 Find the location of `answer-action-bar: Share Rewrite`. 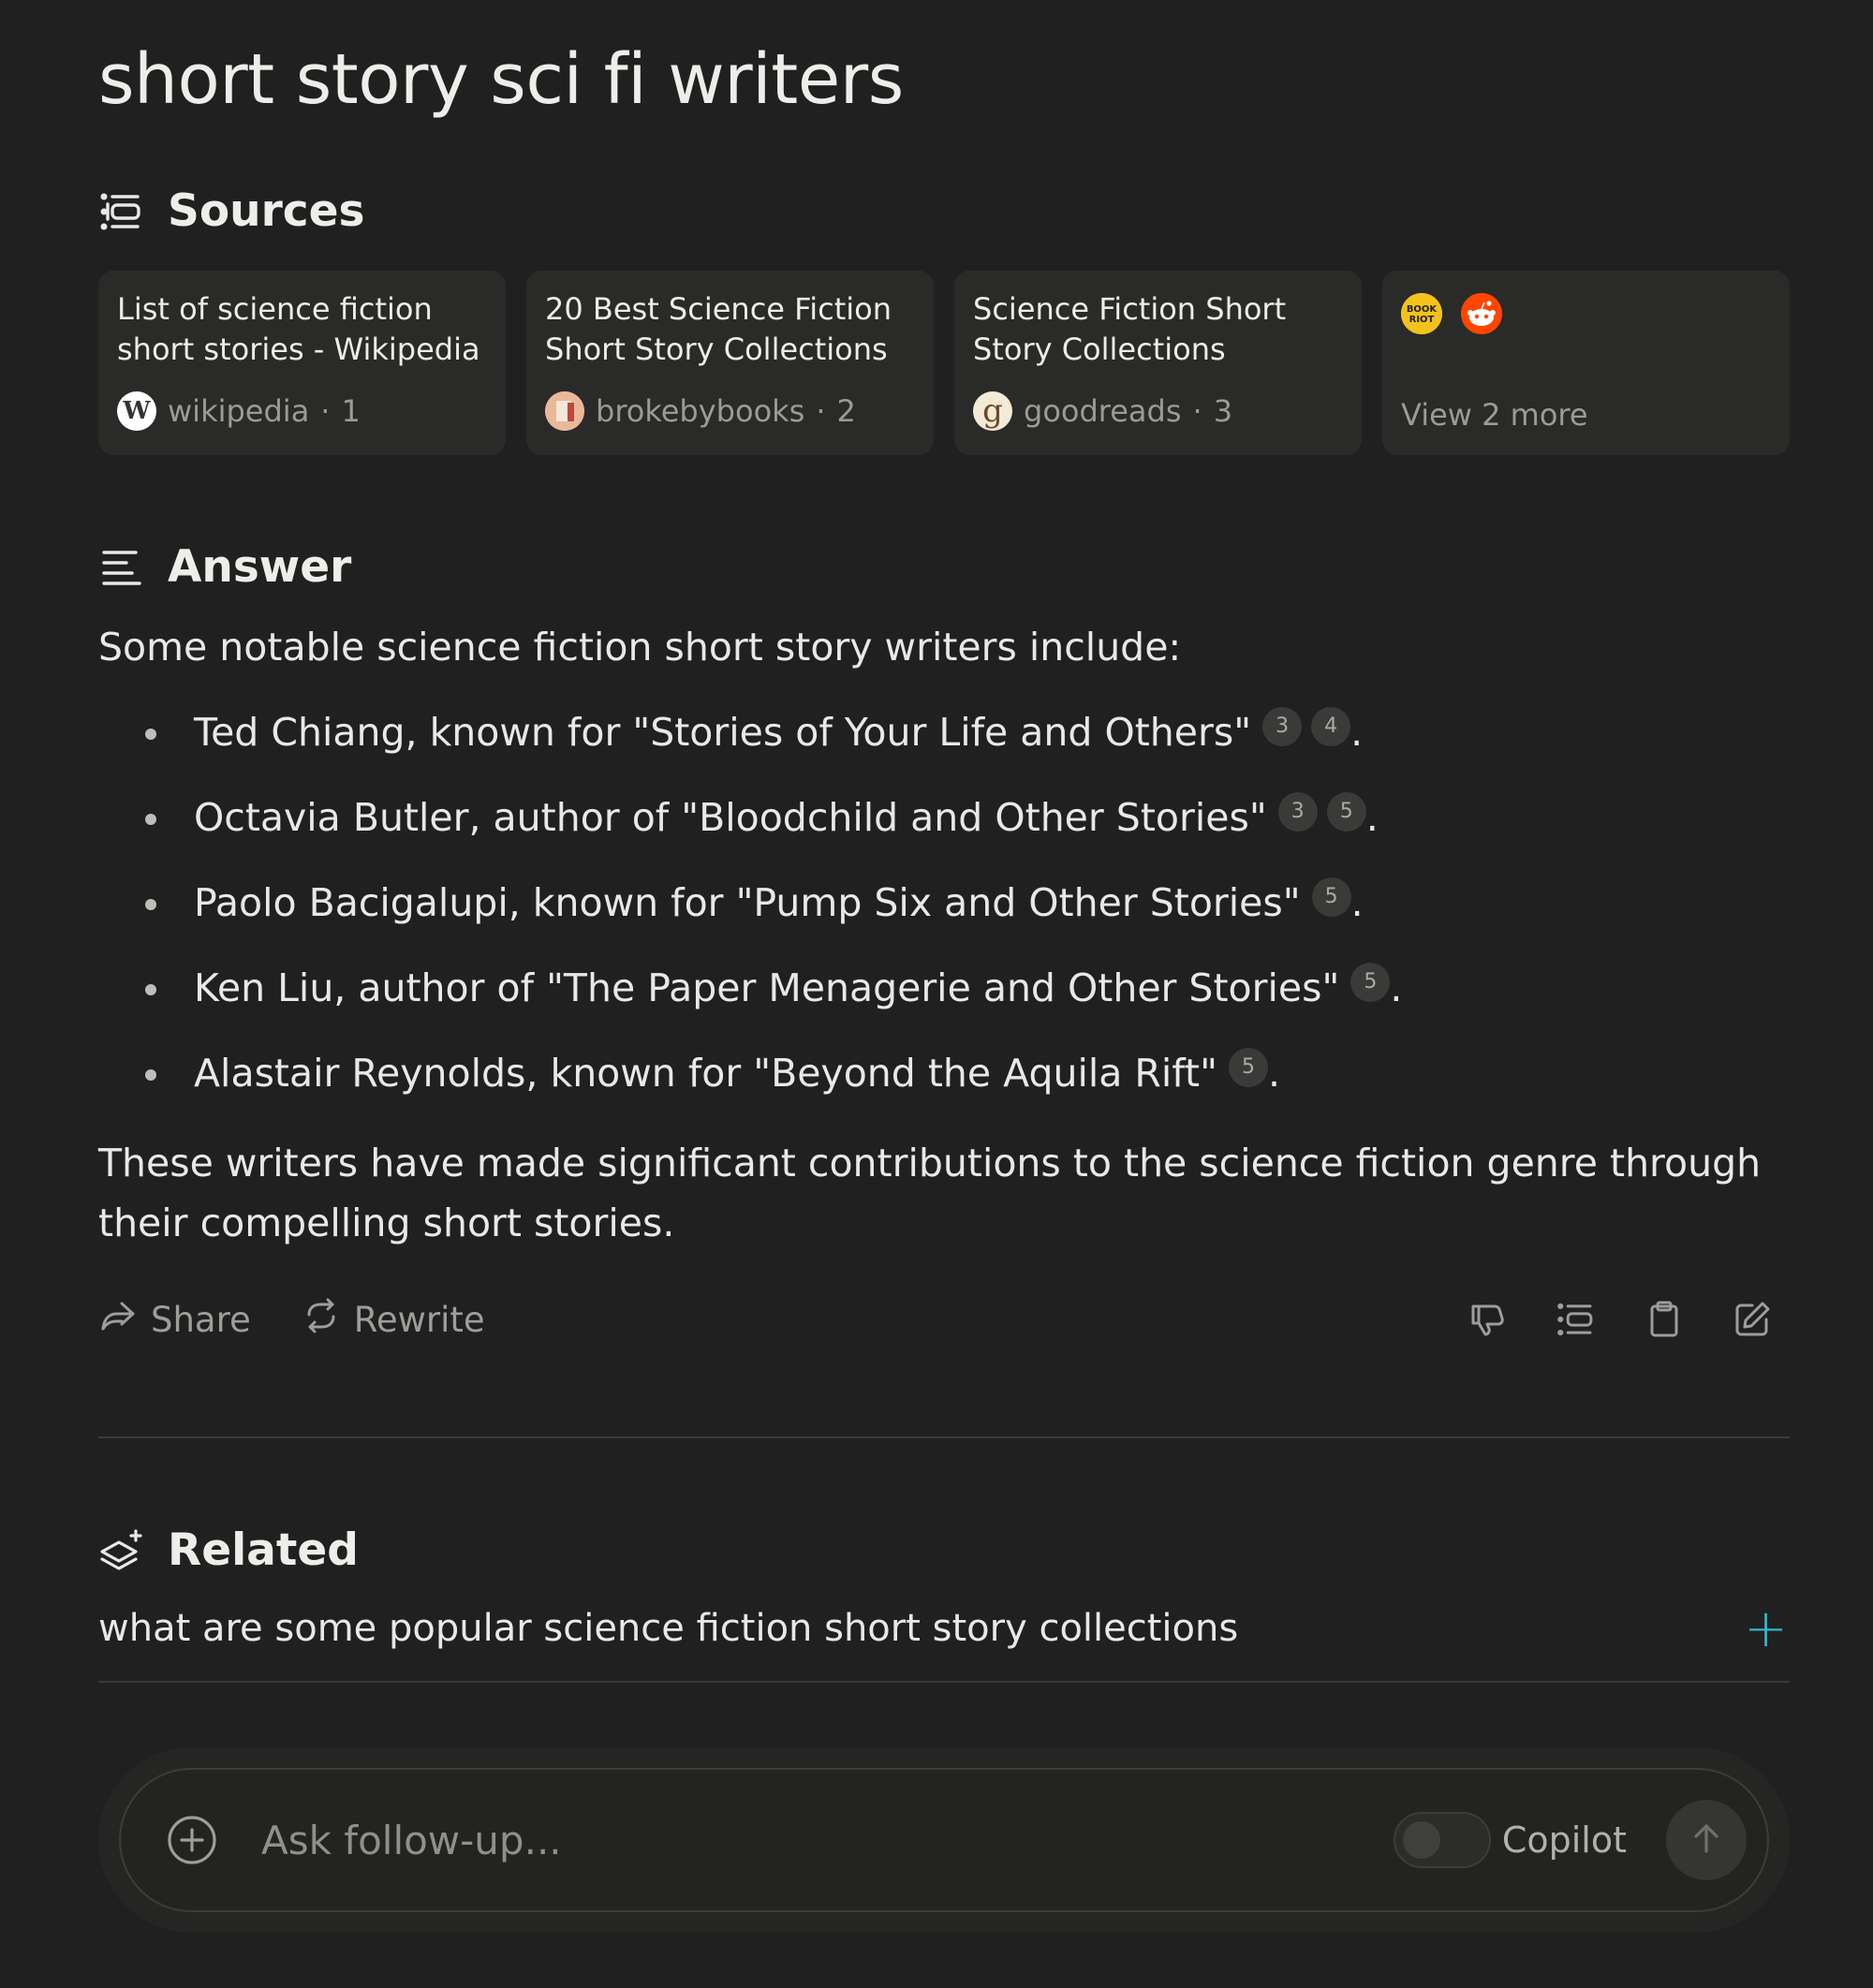

answer-action-bar: Share Rewrite is located at coordinates (944, 1320).